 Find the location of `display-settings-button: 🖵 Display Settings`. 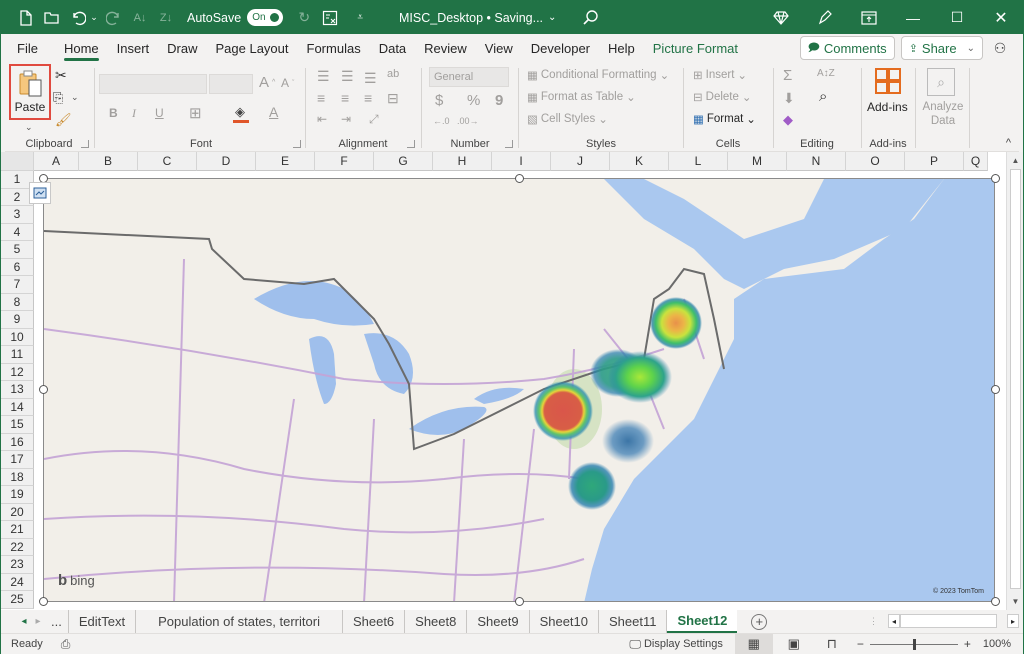

display-settings-button: 🖵 Display Settings is located at coordinates (675, 644).